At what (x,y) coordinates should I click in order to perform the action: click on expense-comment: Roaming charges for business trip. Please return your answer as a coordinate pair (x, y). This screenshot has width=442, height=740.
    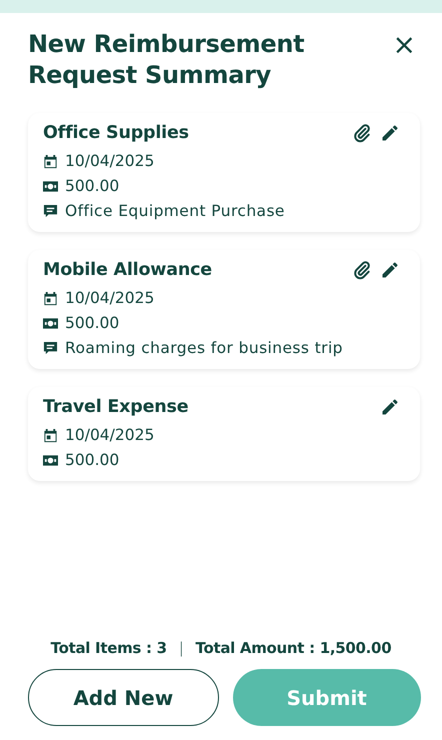
    Looking at the image, I should click on (204, 348).